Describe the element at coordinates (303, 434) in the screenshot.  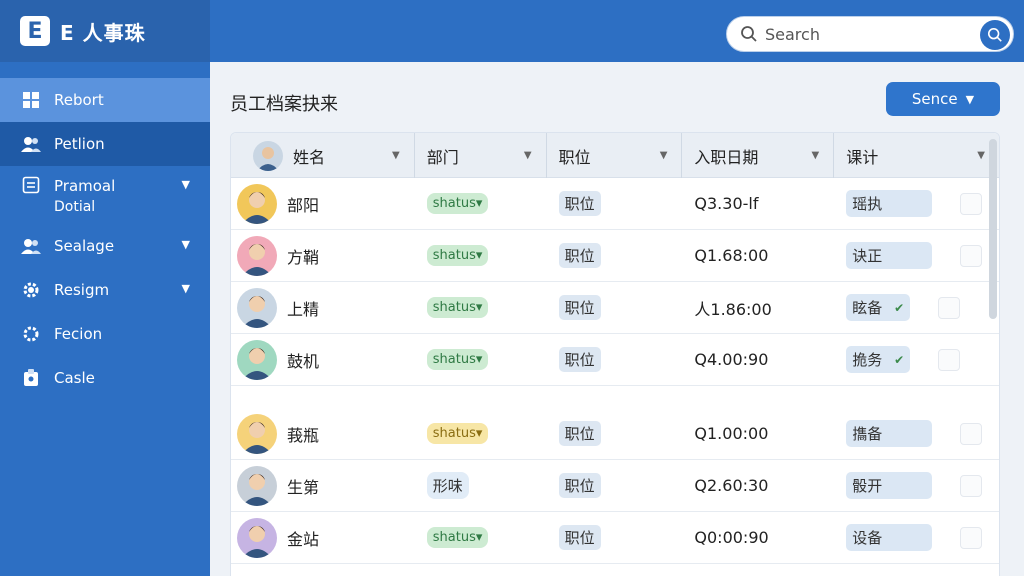
I see `employee-name: 莪瓶` at that location.